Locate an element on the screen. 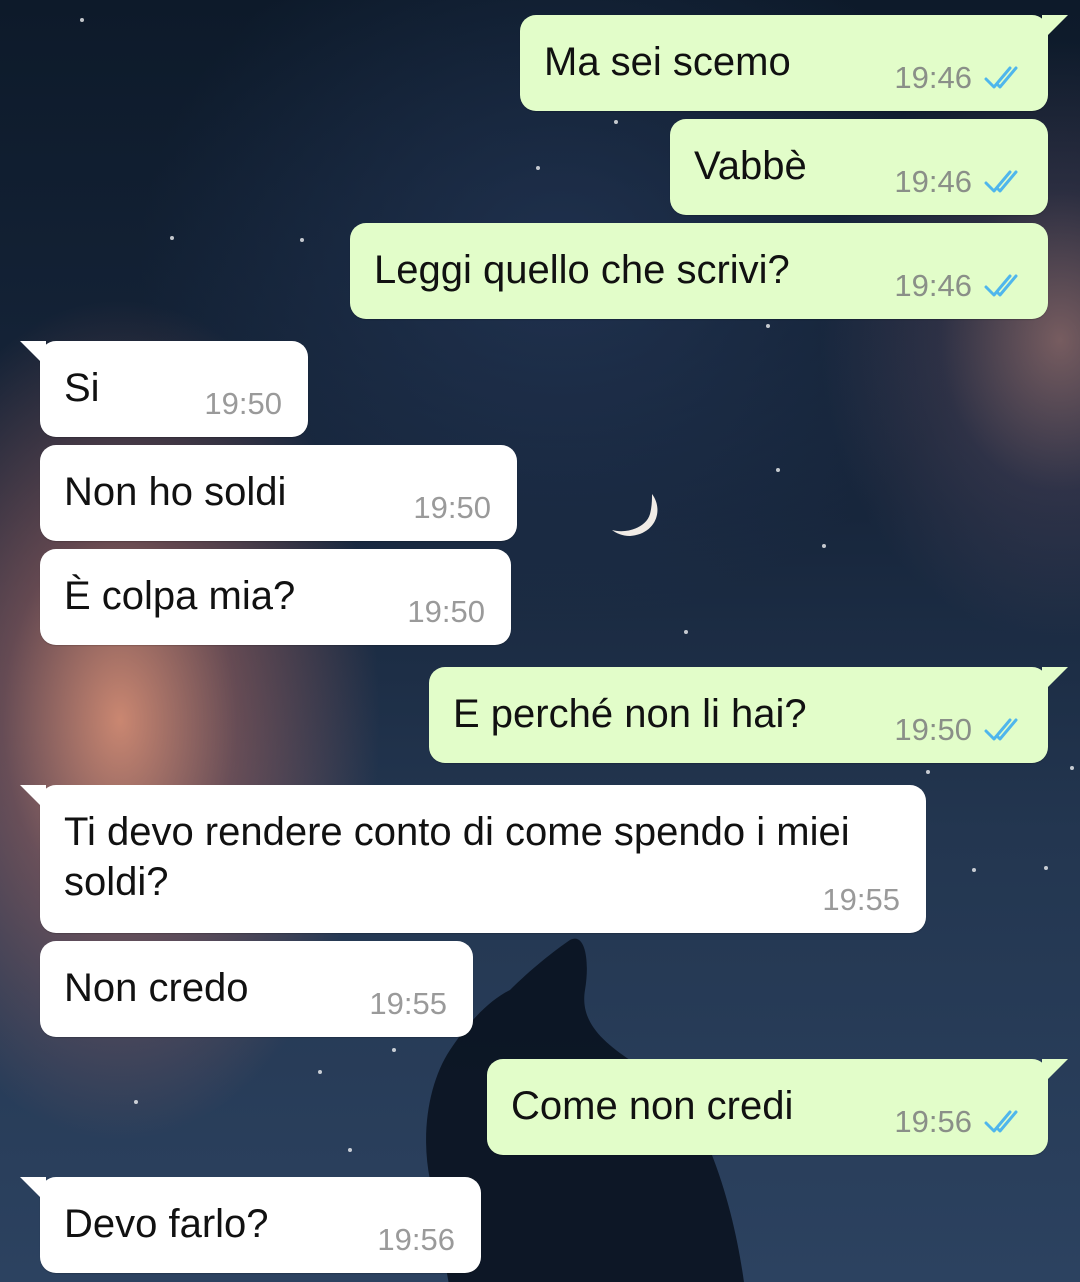 This screenshot has height=1282, width=1080. message-bubble-incoming: Non credo 19:55 is located at coordinates (256, 989).